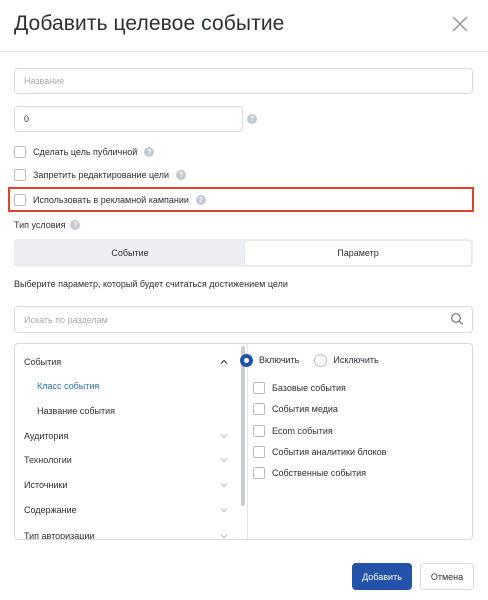  What do you see at coordinates (279, 360) in the screenshot?
I see `radio-label: Включить` at bounding box center [279, 360].